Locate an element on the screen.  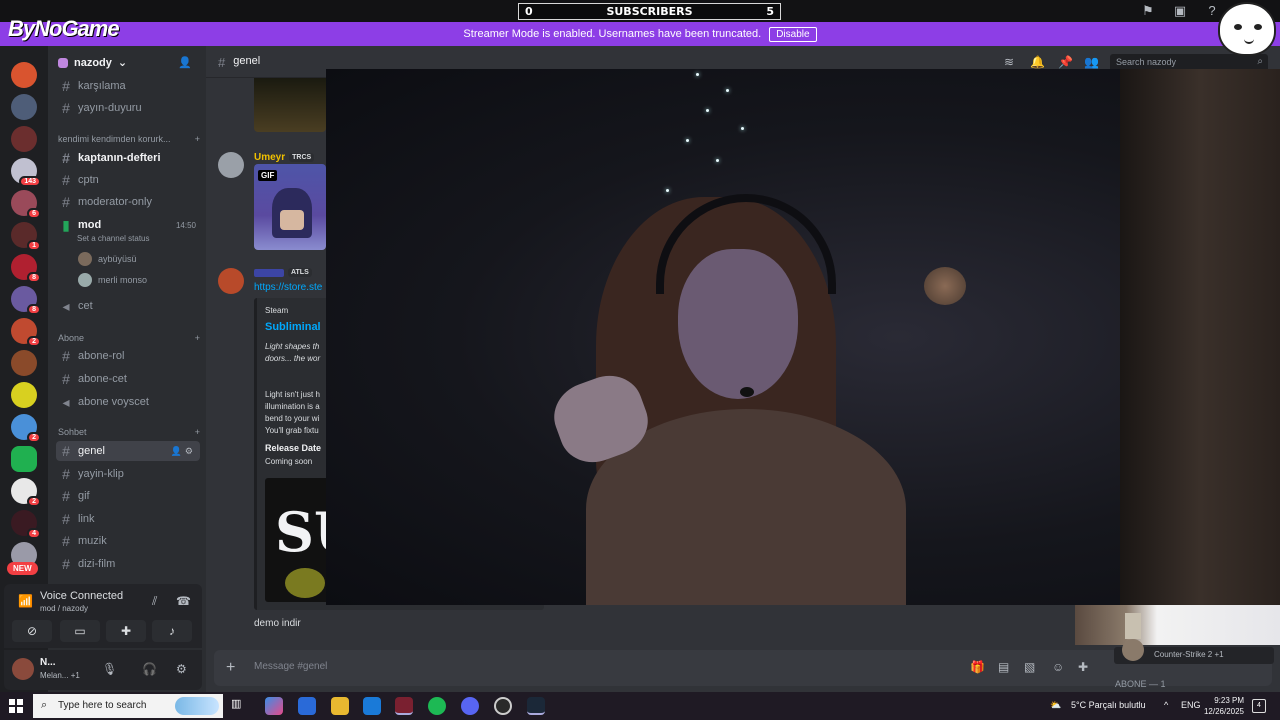
channel-yayin-klip: # yayin-klip is located at coordinates (128, 474).